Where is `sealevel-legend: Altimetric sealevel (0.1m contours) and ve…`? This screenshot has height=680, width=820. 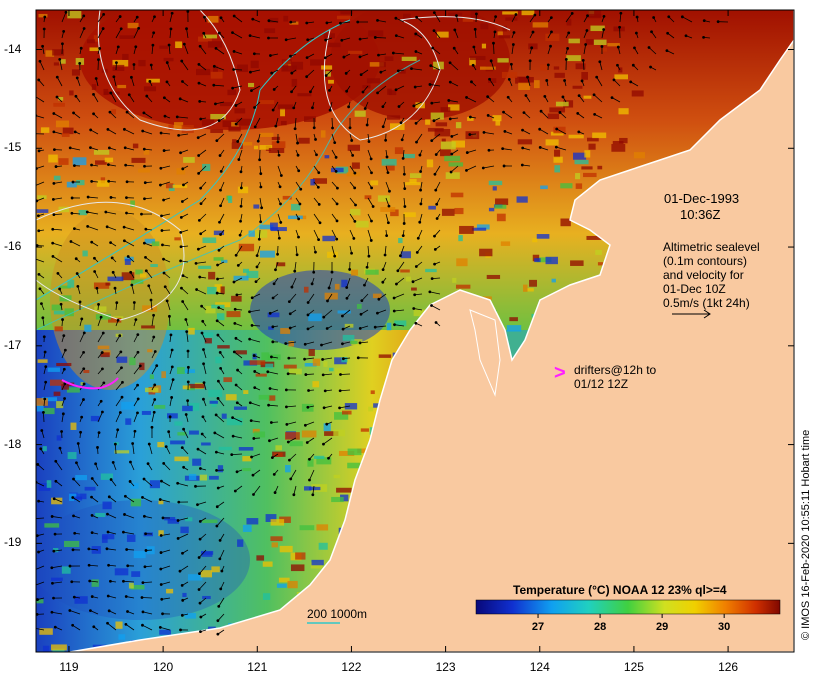 sealevel-legend: Altimetric sealevel (0.1m contours) and ve… is located at coordinates (711, 275).